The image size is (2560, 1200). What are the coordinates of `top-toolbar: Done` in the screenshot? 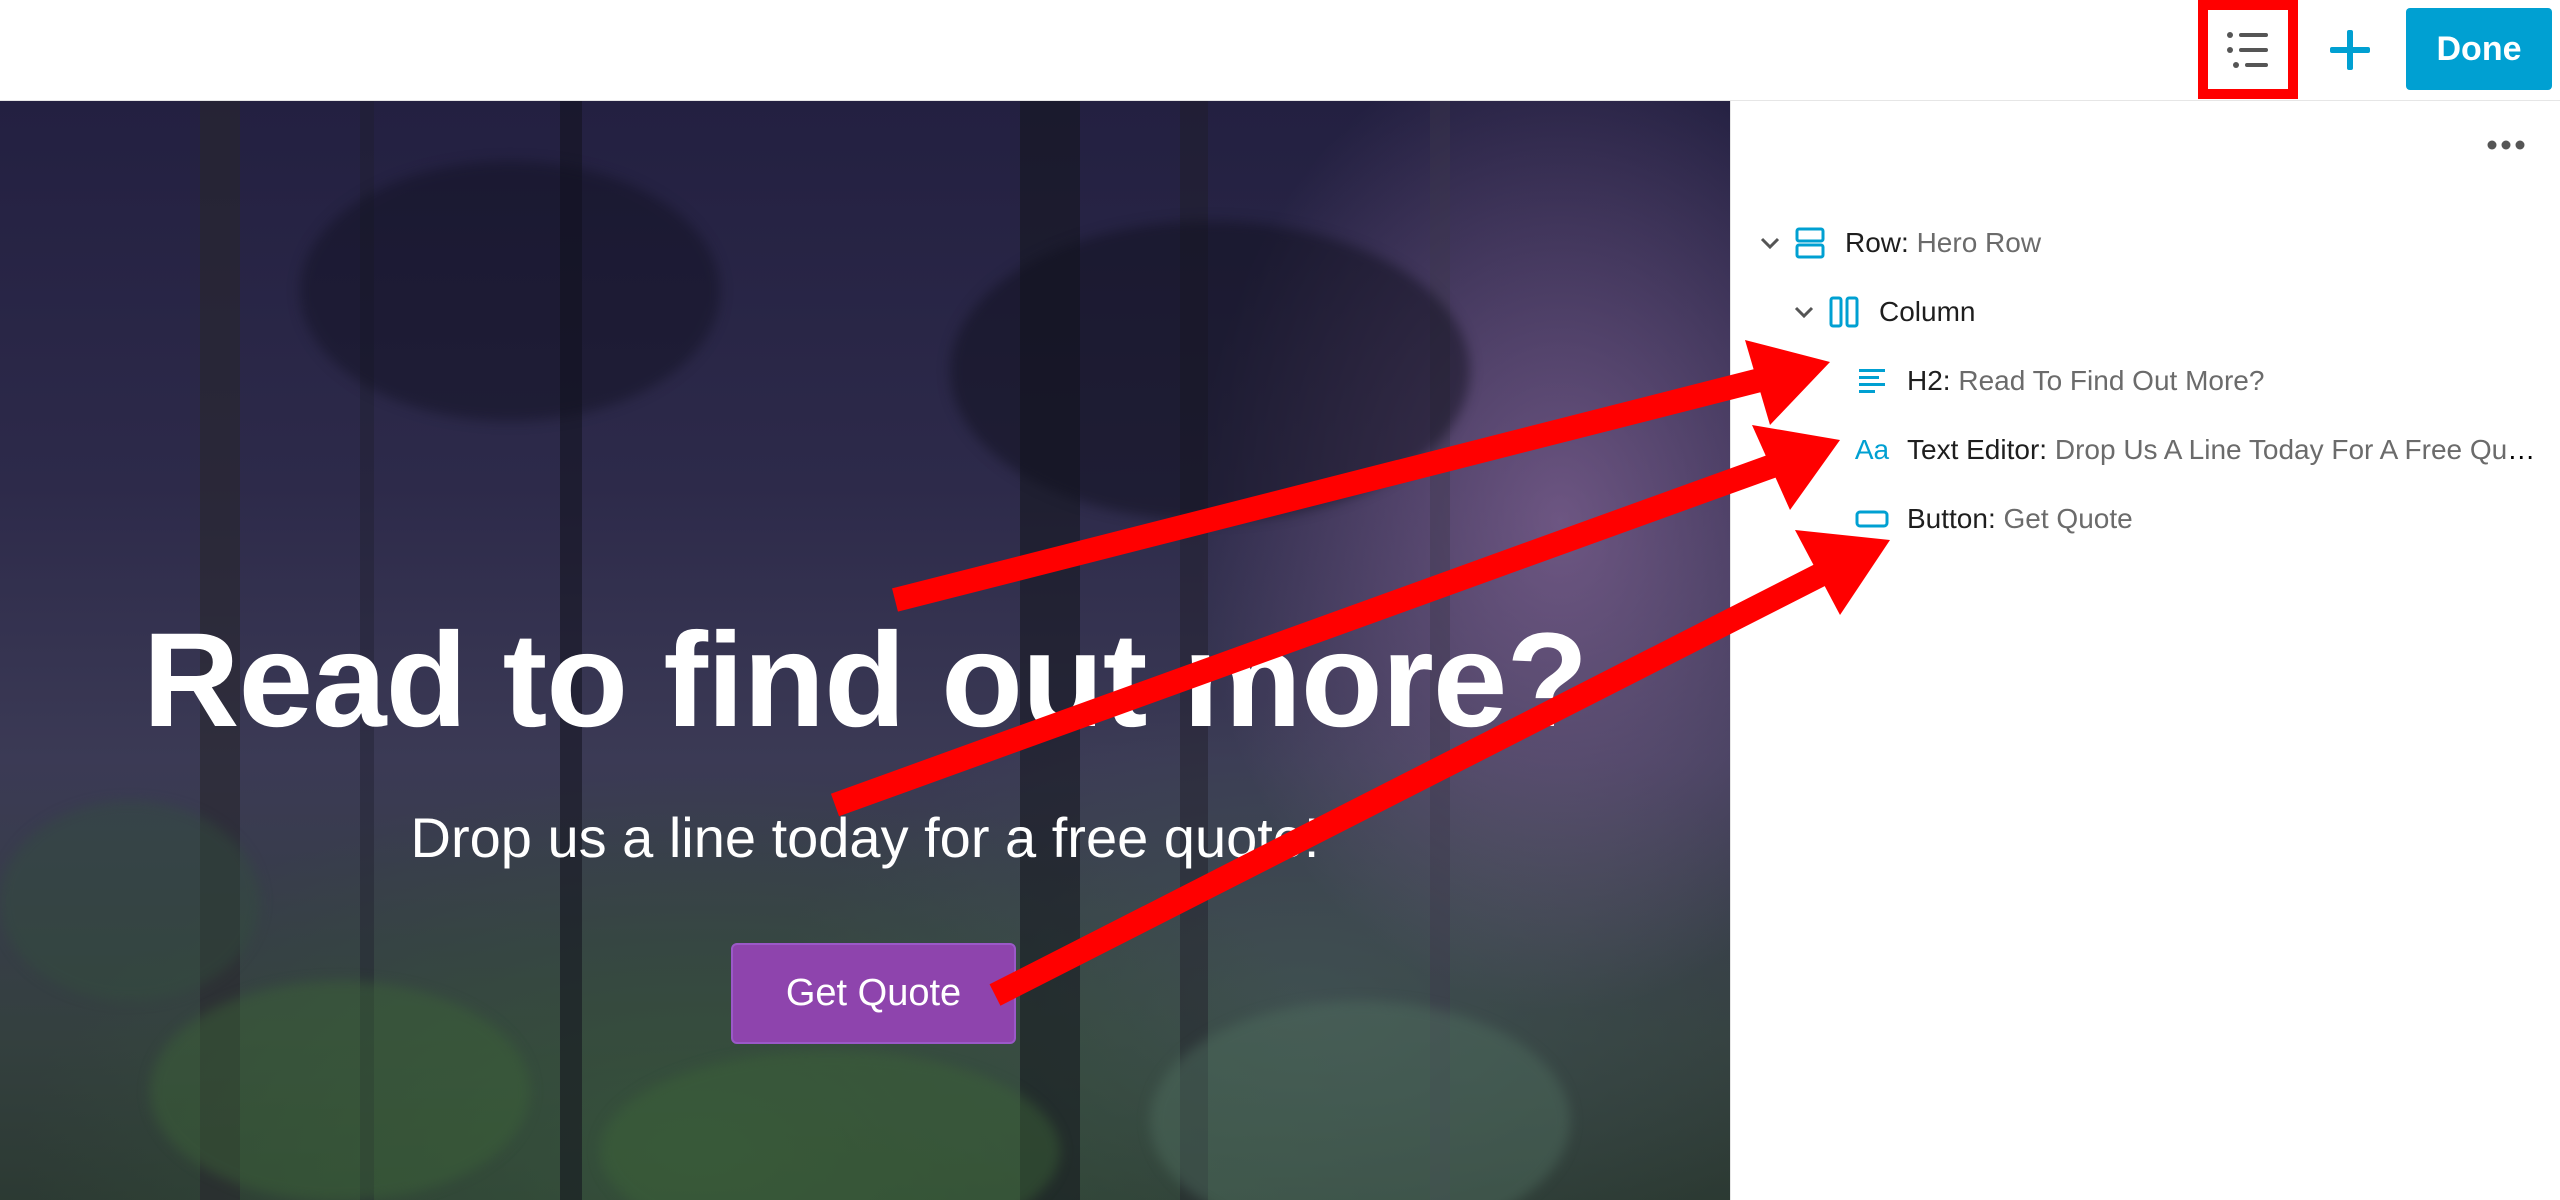 It's located at (1280, 50).